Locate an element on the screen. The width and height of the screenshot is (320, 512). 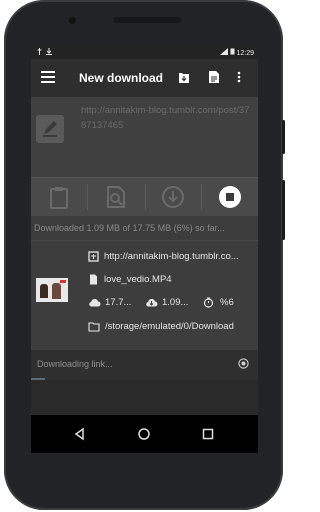
folder-icon is located at coordinates (94, 327).